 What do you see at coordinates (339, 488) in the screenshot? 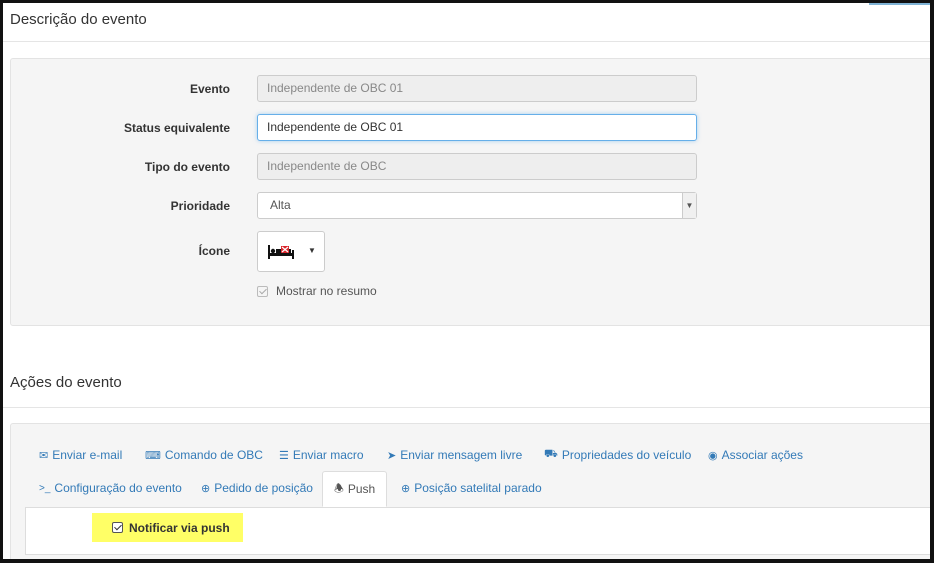
I see `bell-icon: 🕭` at bounding box center [339, 488].